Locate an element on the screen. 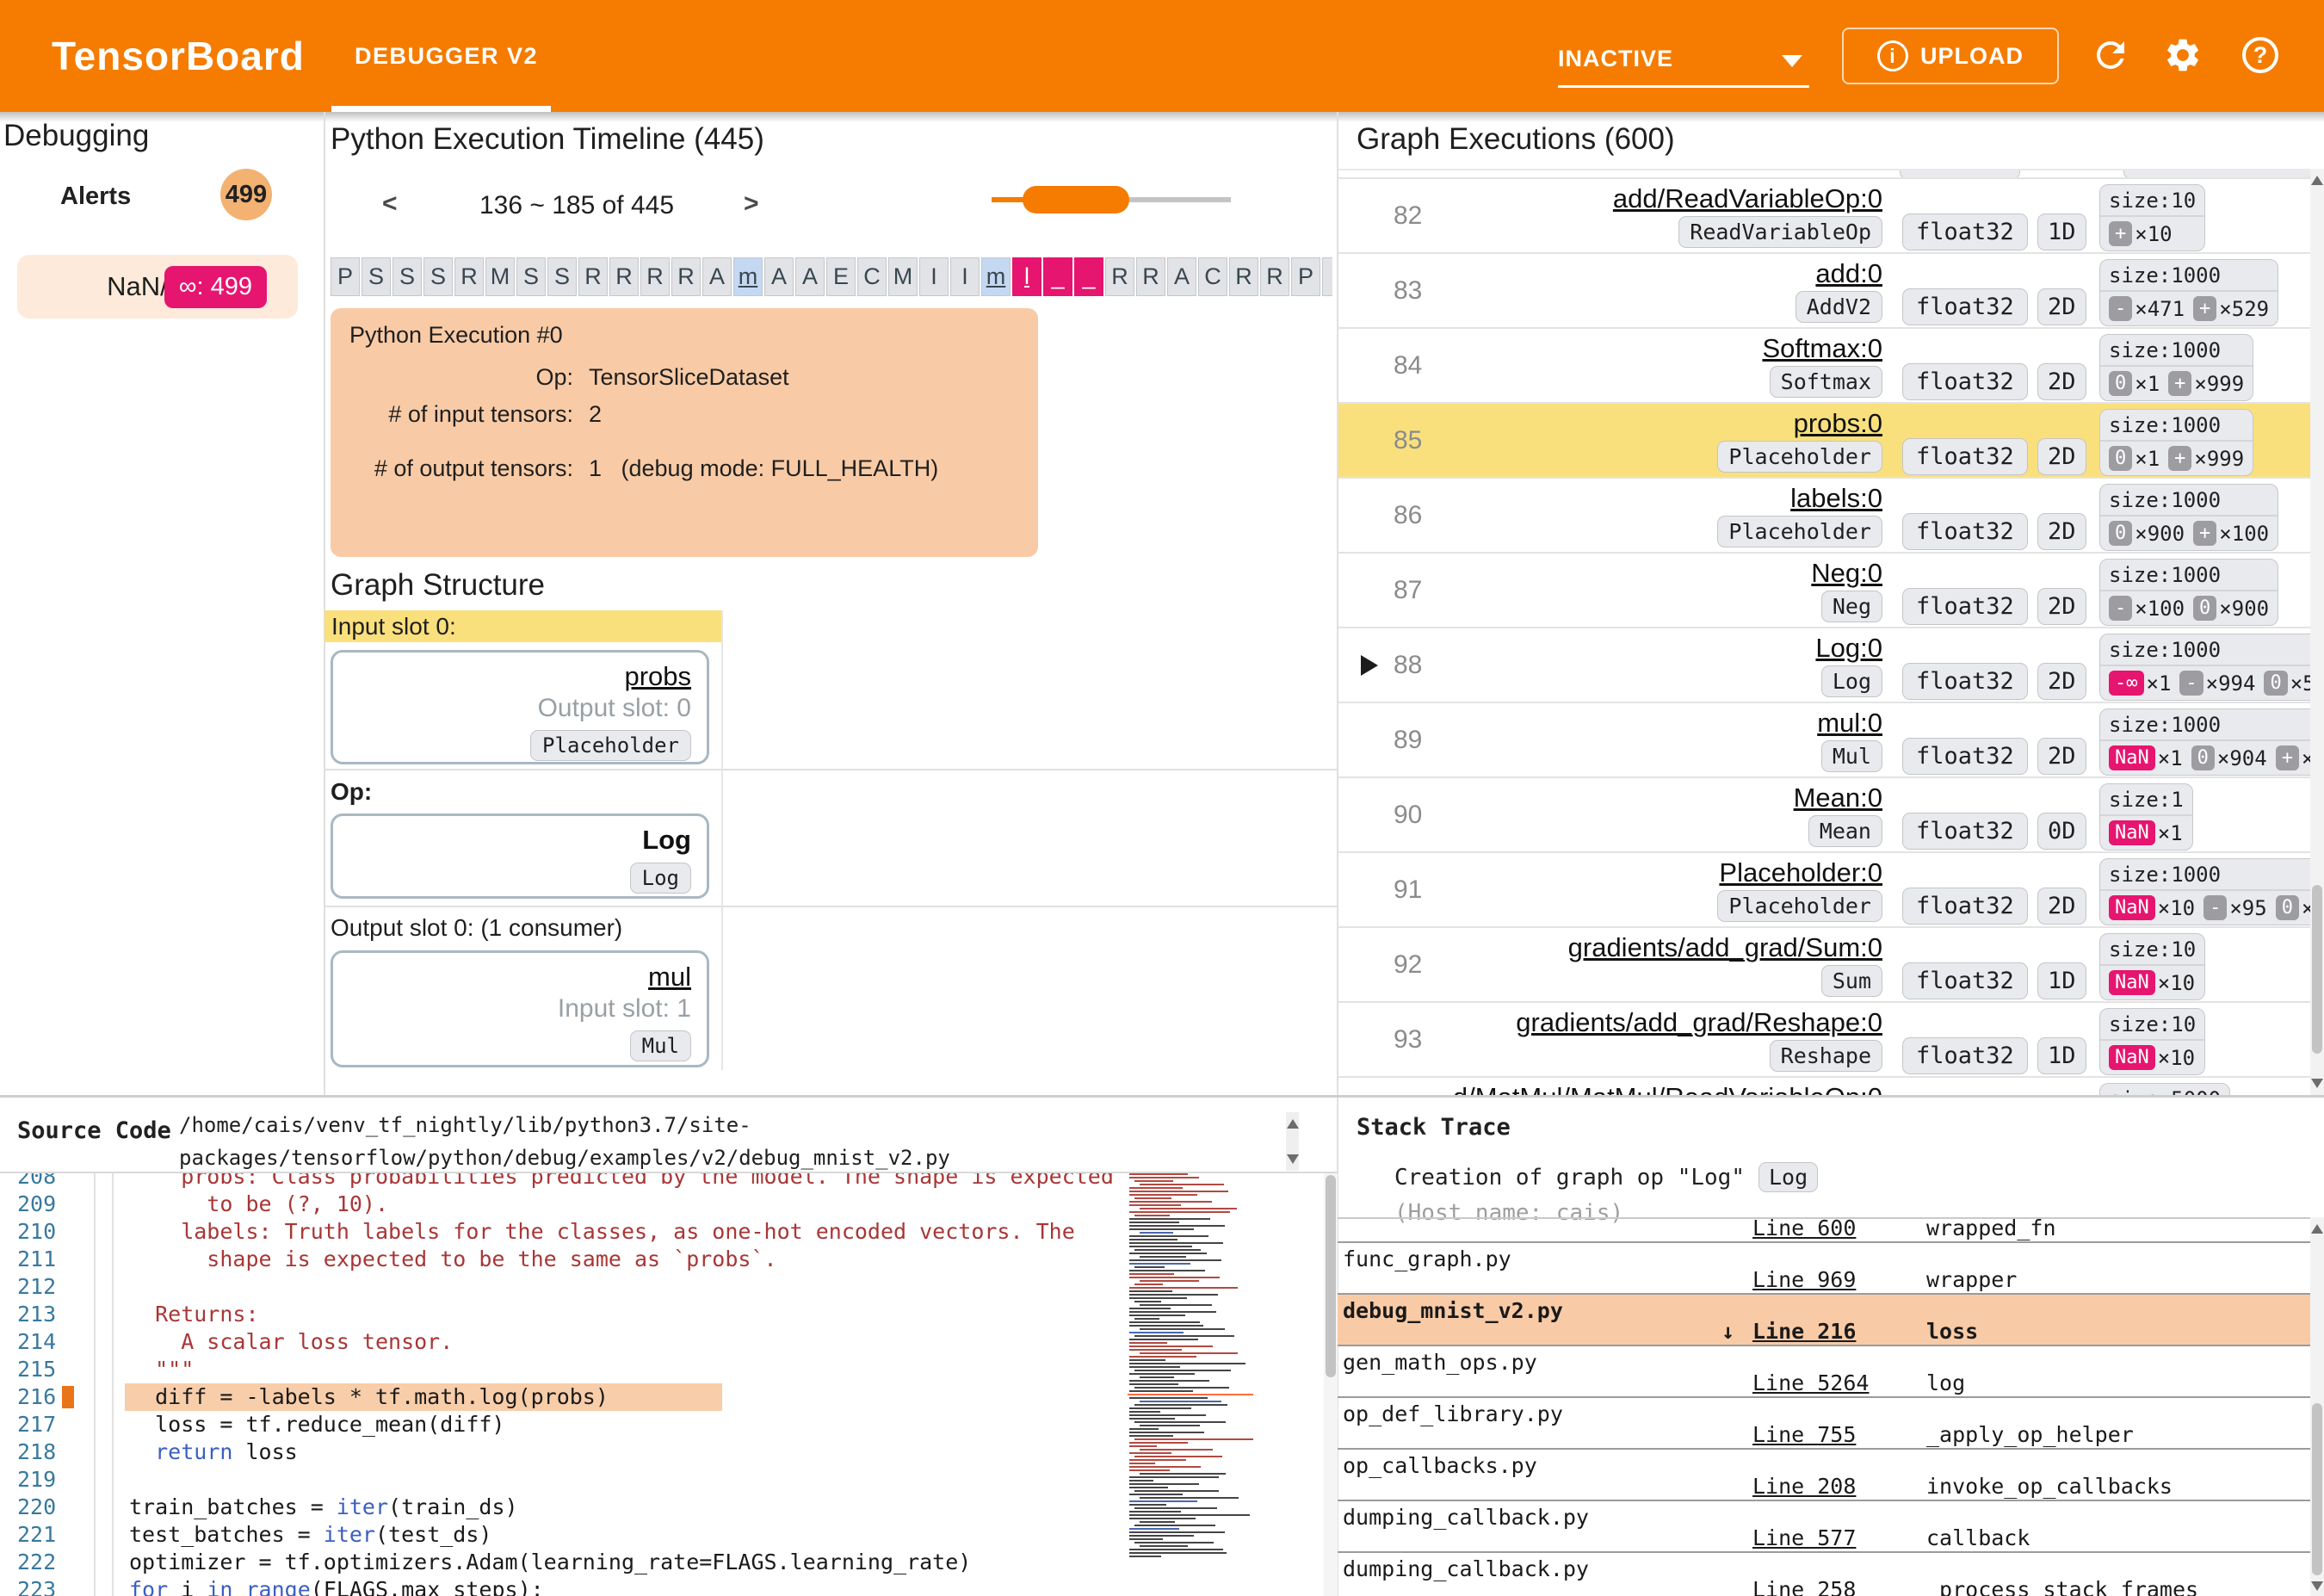 The height and width of the screenshot is (1596, 2324). tensor-name-link: probs:0 is located at coordinates (1838, 423).